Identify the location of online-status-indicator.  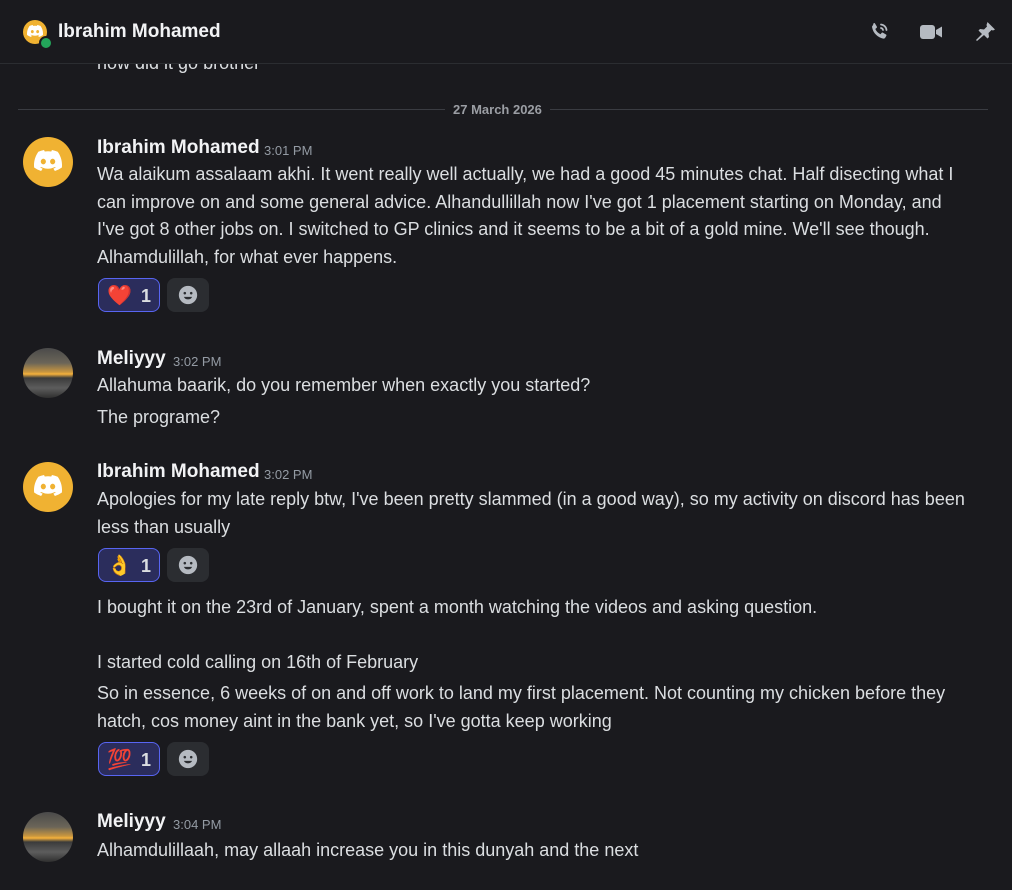
(46, 43).